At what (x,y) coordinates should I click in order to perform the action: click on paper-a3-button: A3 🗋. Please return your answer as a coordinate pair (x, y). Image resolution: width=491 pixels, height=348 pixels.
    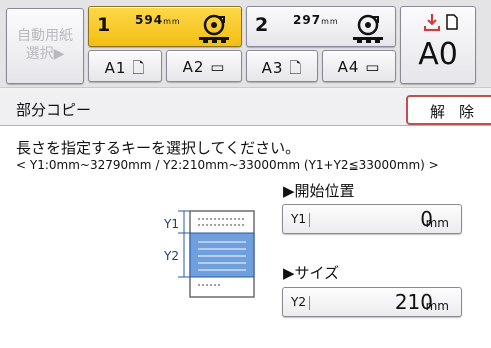
    Looking at the image, I should click on (282, 66).